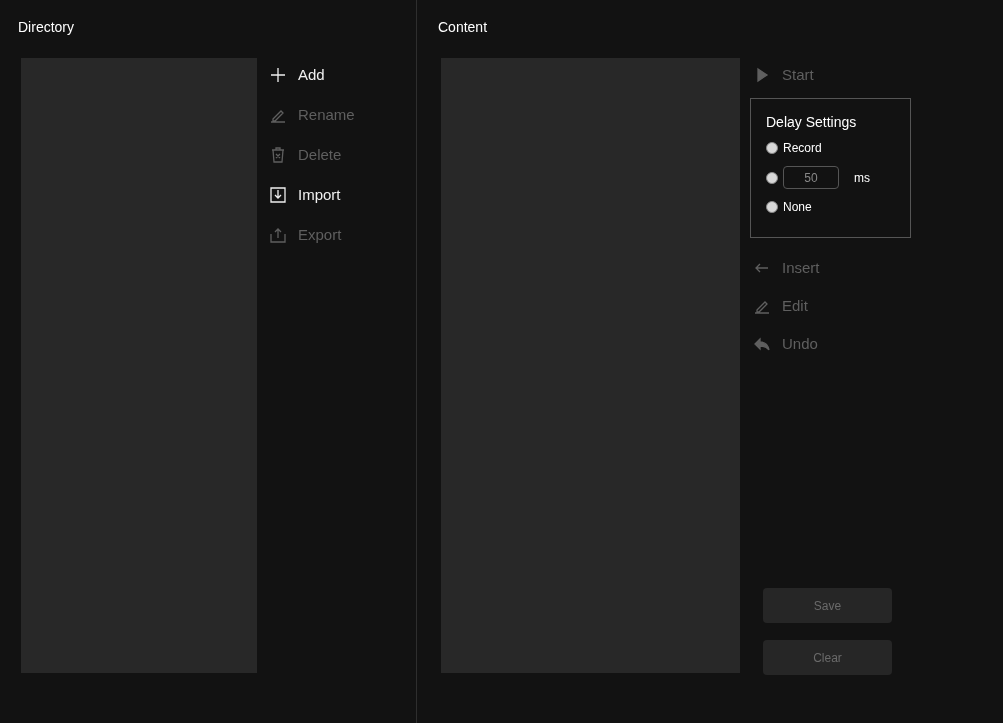  I want to click on import-icon, so click(278, 195).